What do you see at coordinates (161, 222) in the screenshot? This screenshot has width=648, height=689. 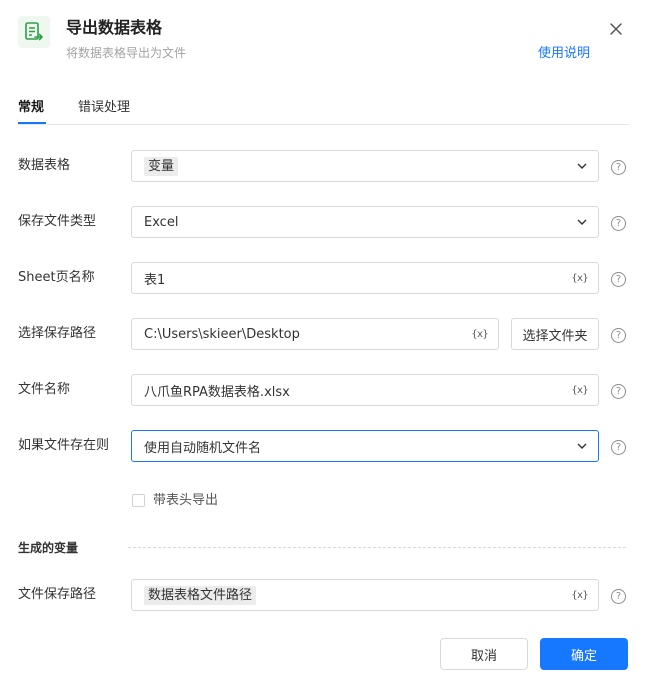 I see `file-type-value: Excel` at bounding box center [161, 222].